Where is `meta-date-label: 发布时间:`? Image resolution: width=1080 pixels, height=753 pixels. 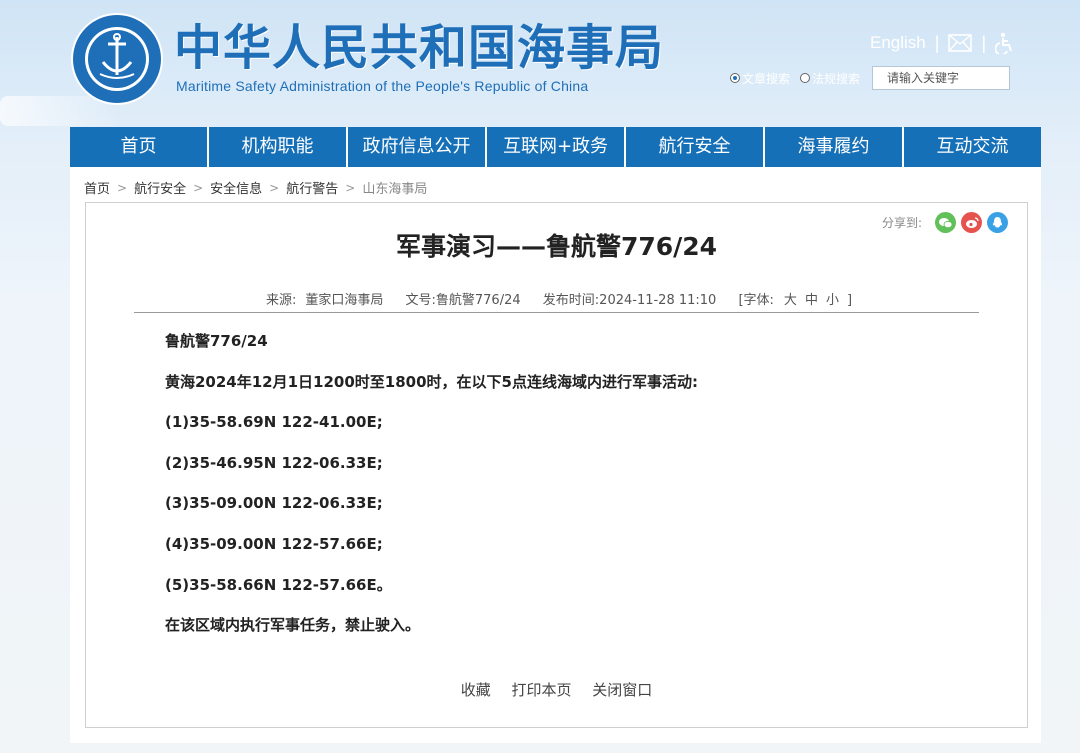
meta-date-label: 发布时间: is located at coordinates (571, 300).